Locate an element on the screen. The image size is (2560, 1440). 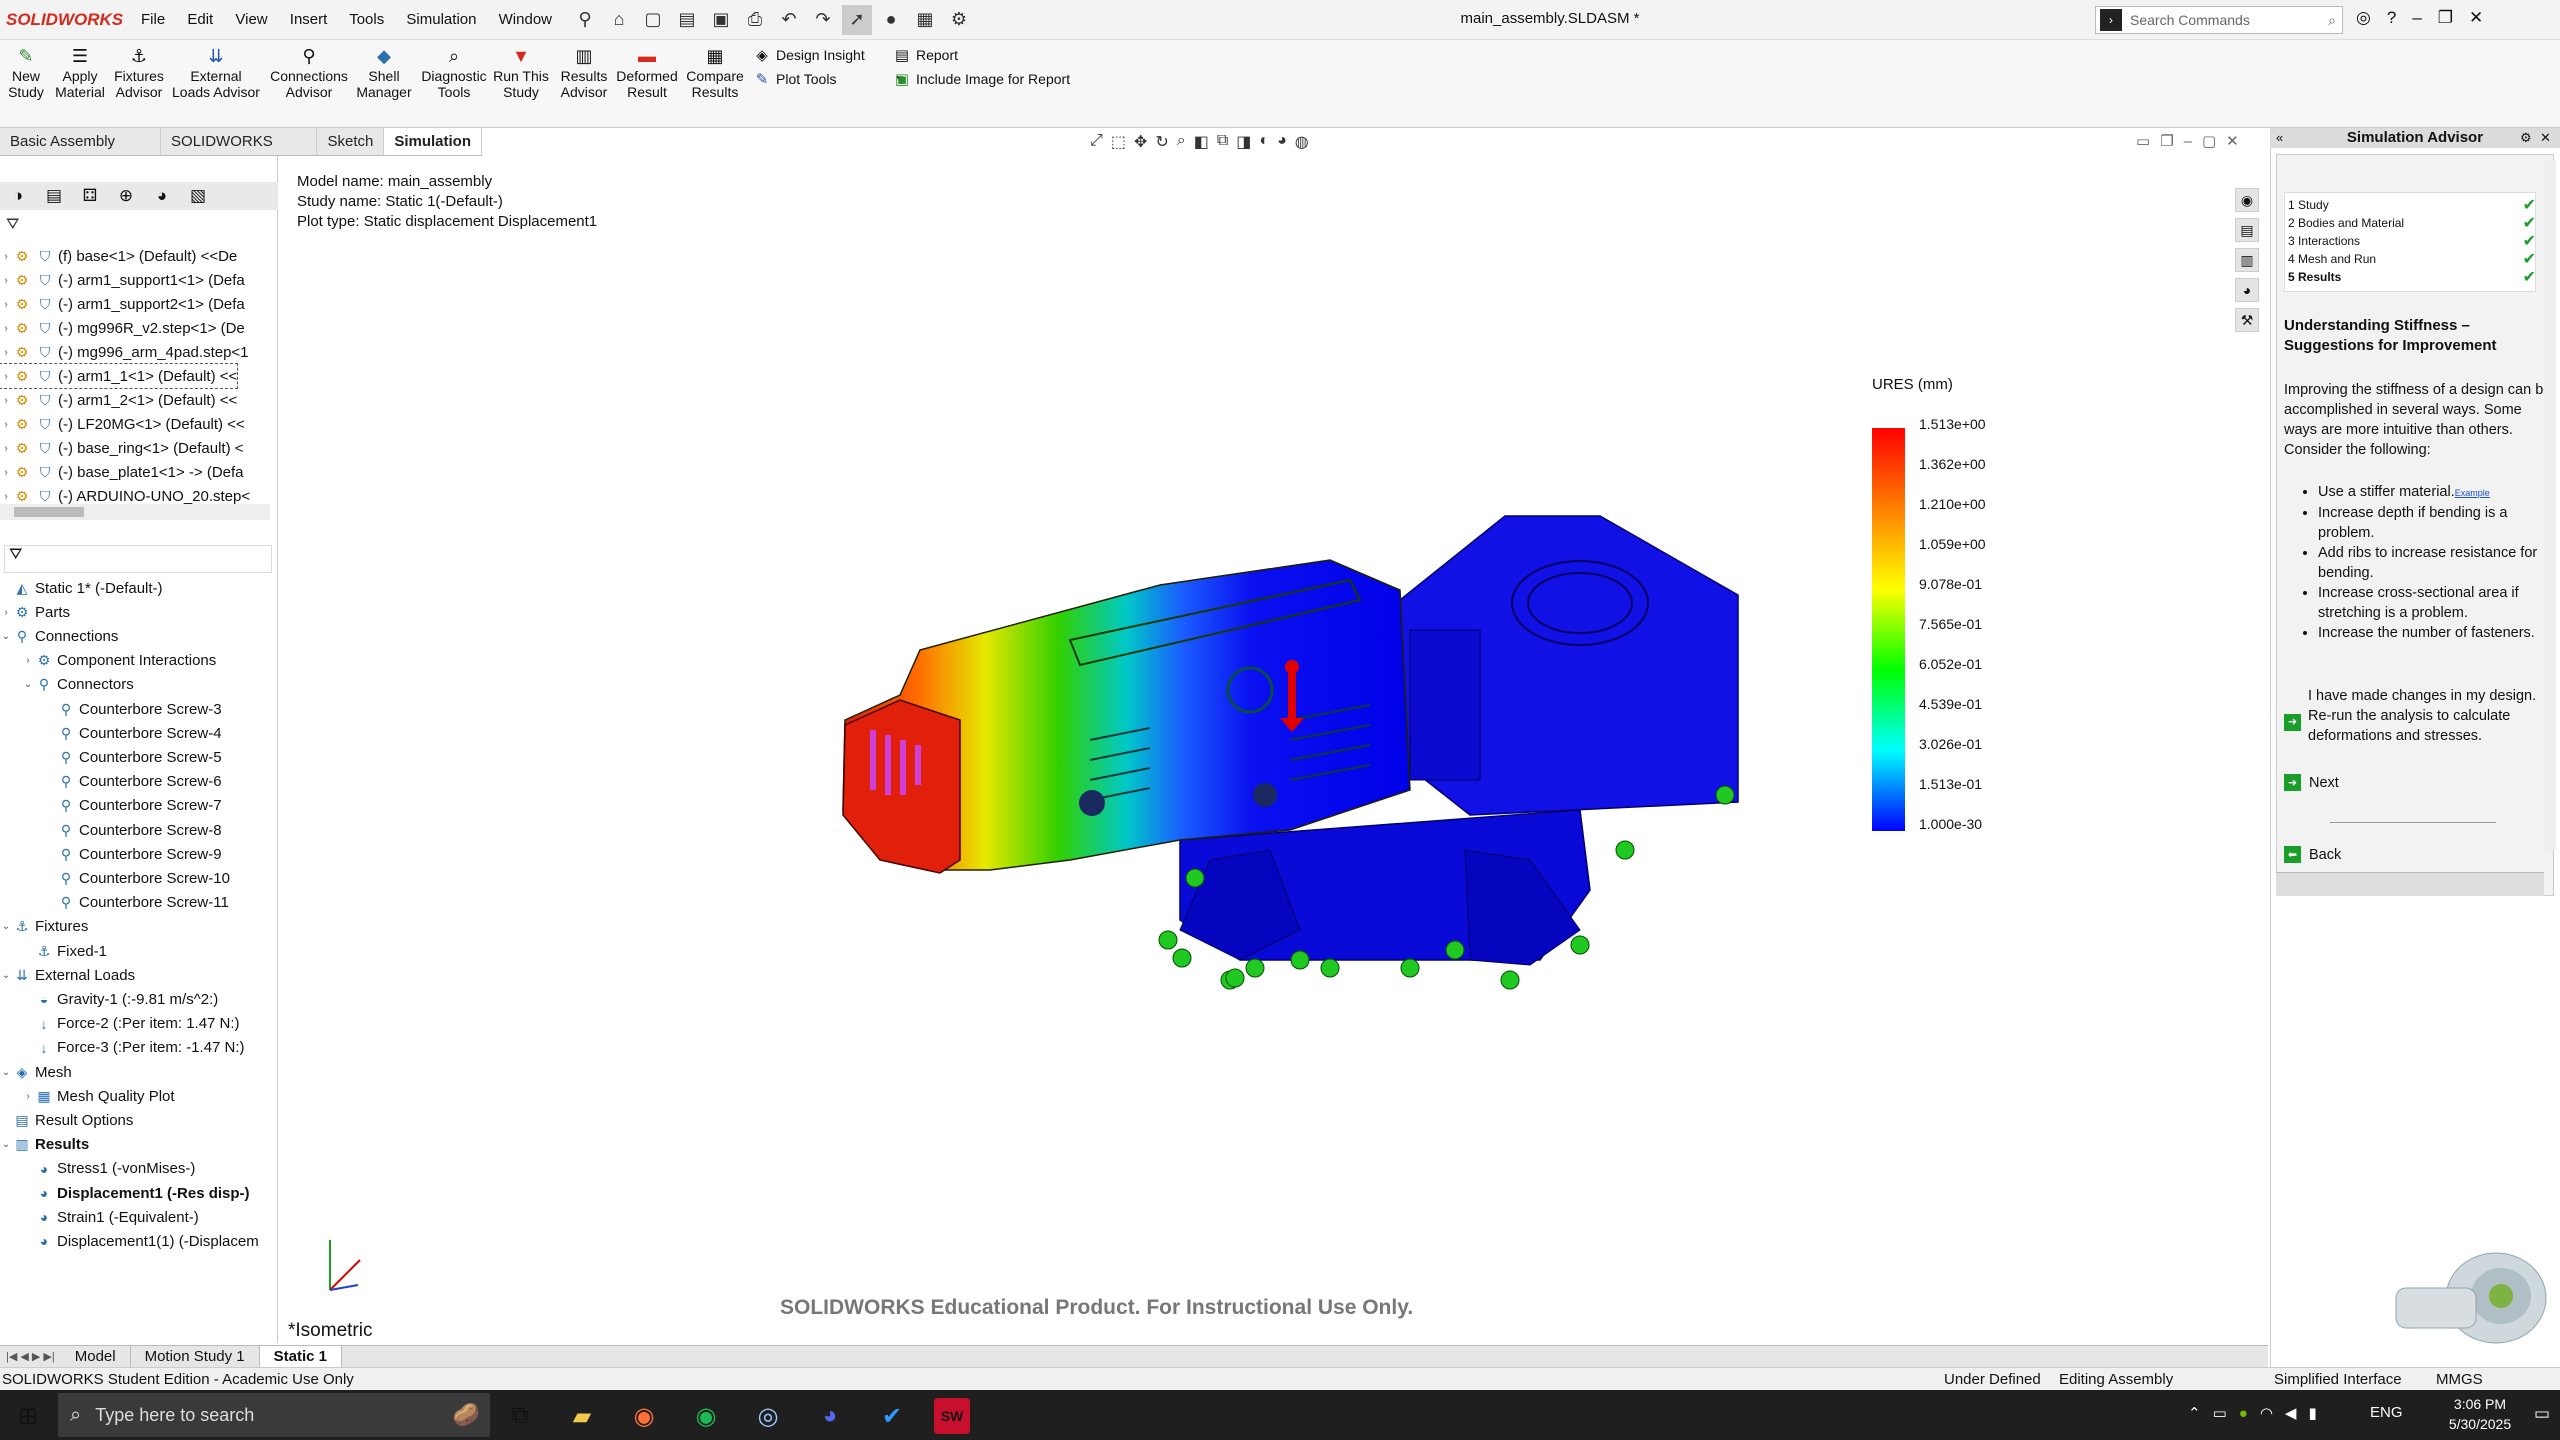
screw-connector-item: ⚲ Counterbore Screw-4 is located at coordinates (133, 733).